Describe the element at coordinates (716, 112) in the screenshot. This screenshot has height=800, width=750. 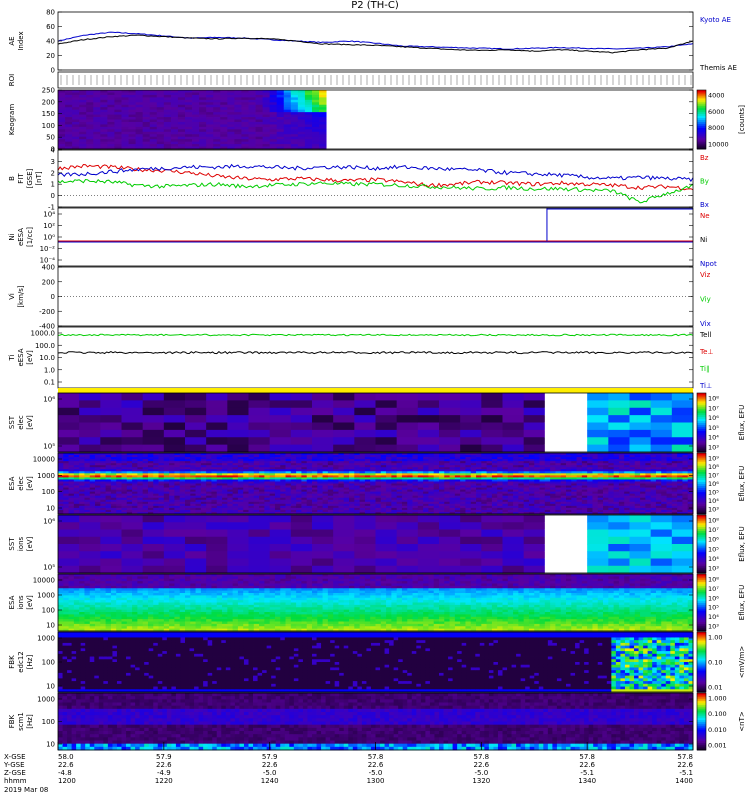
I see `keogram-colorbar-tick: 6000` at that location.